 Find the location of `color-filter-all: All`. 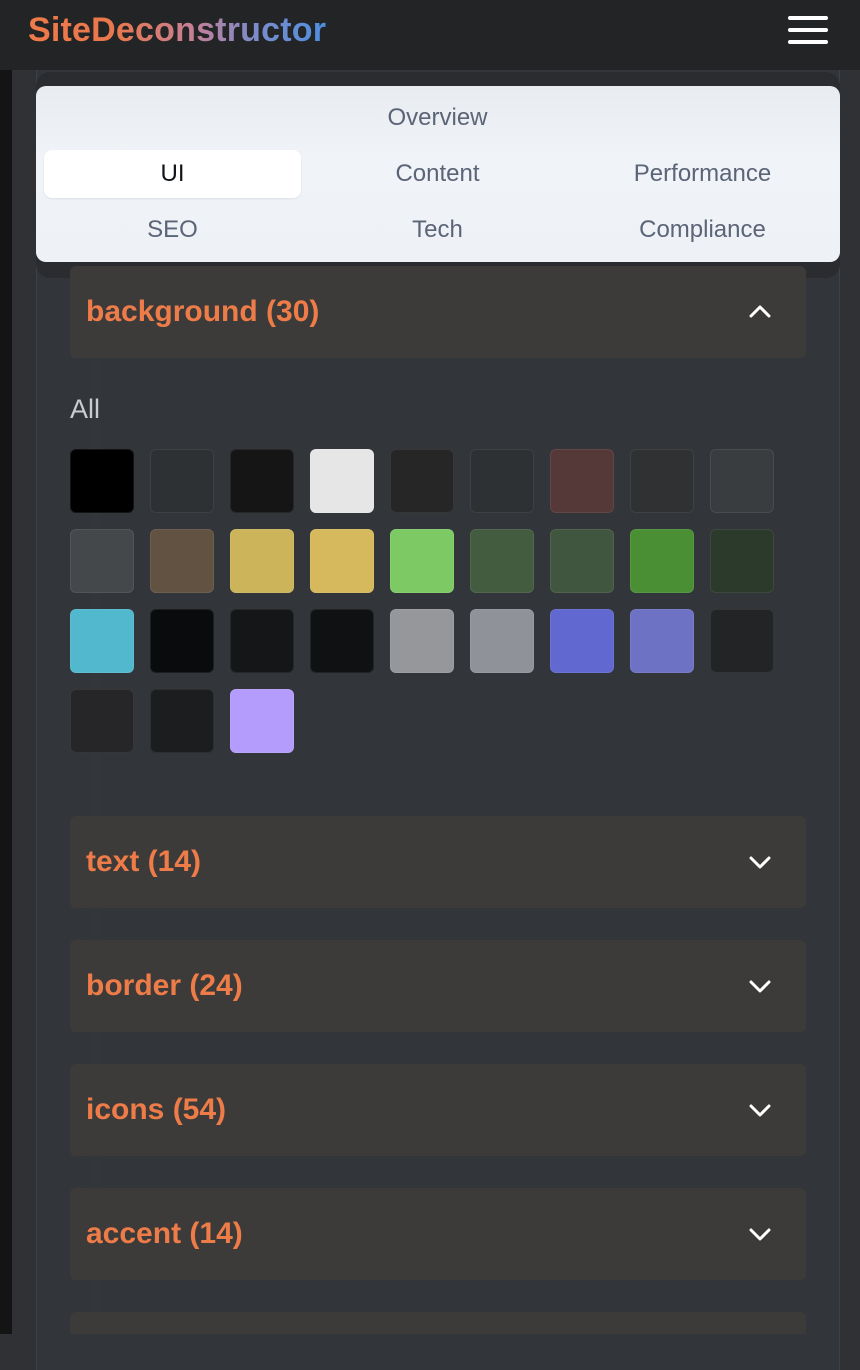

color-filter-all: All is located at coordinates (85, 409).